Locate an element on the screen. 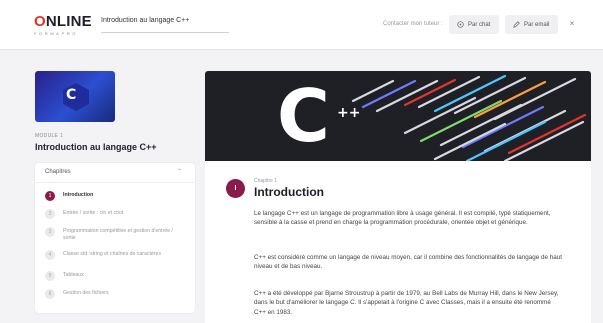  logo-subtitle: FORMAPRO is located at coordinates (56, 33).